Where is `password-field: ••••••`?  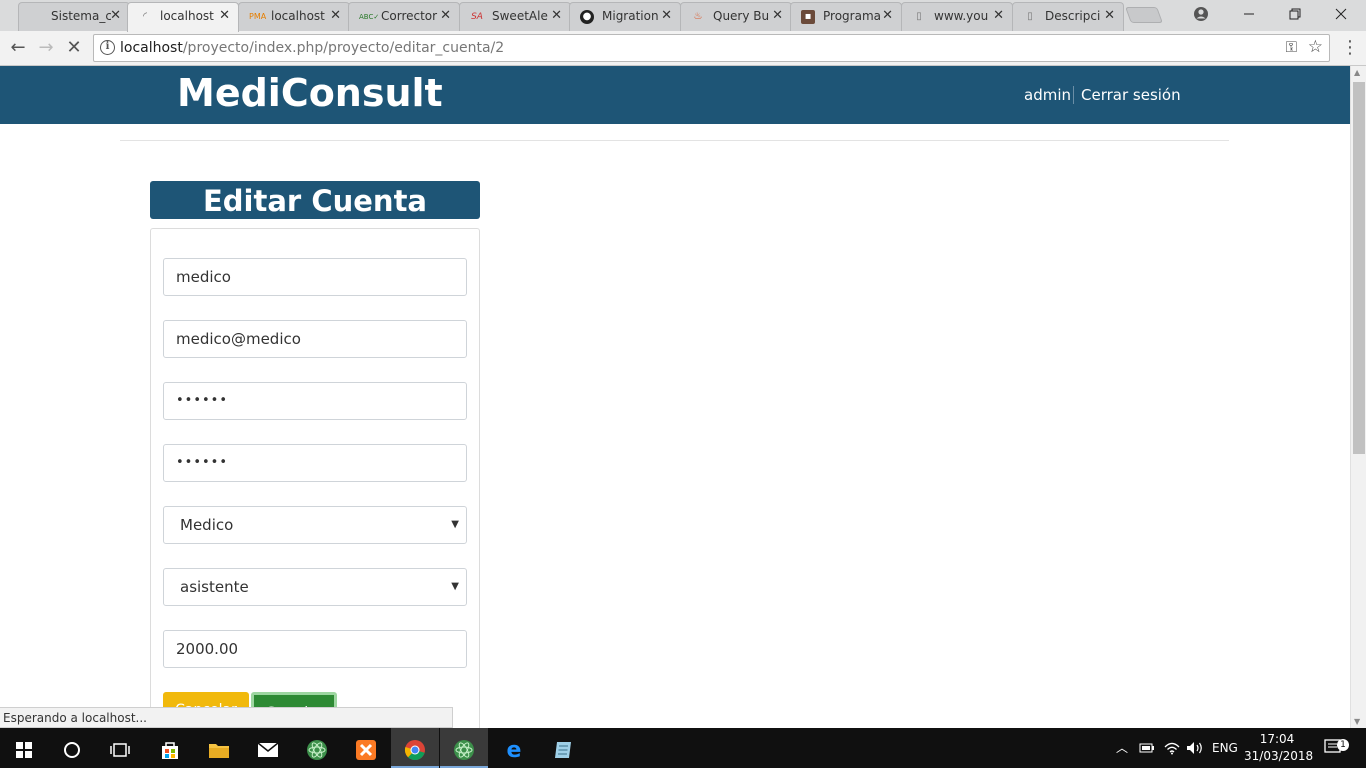 password-field: •••••• is located at coordinates (315, 401).